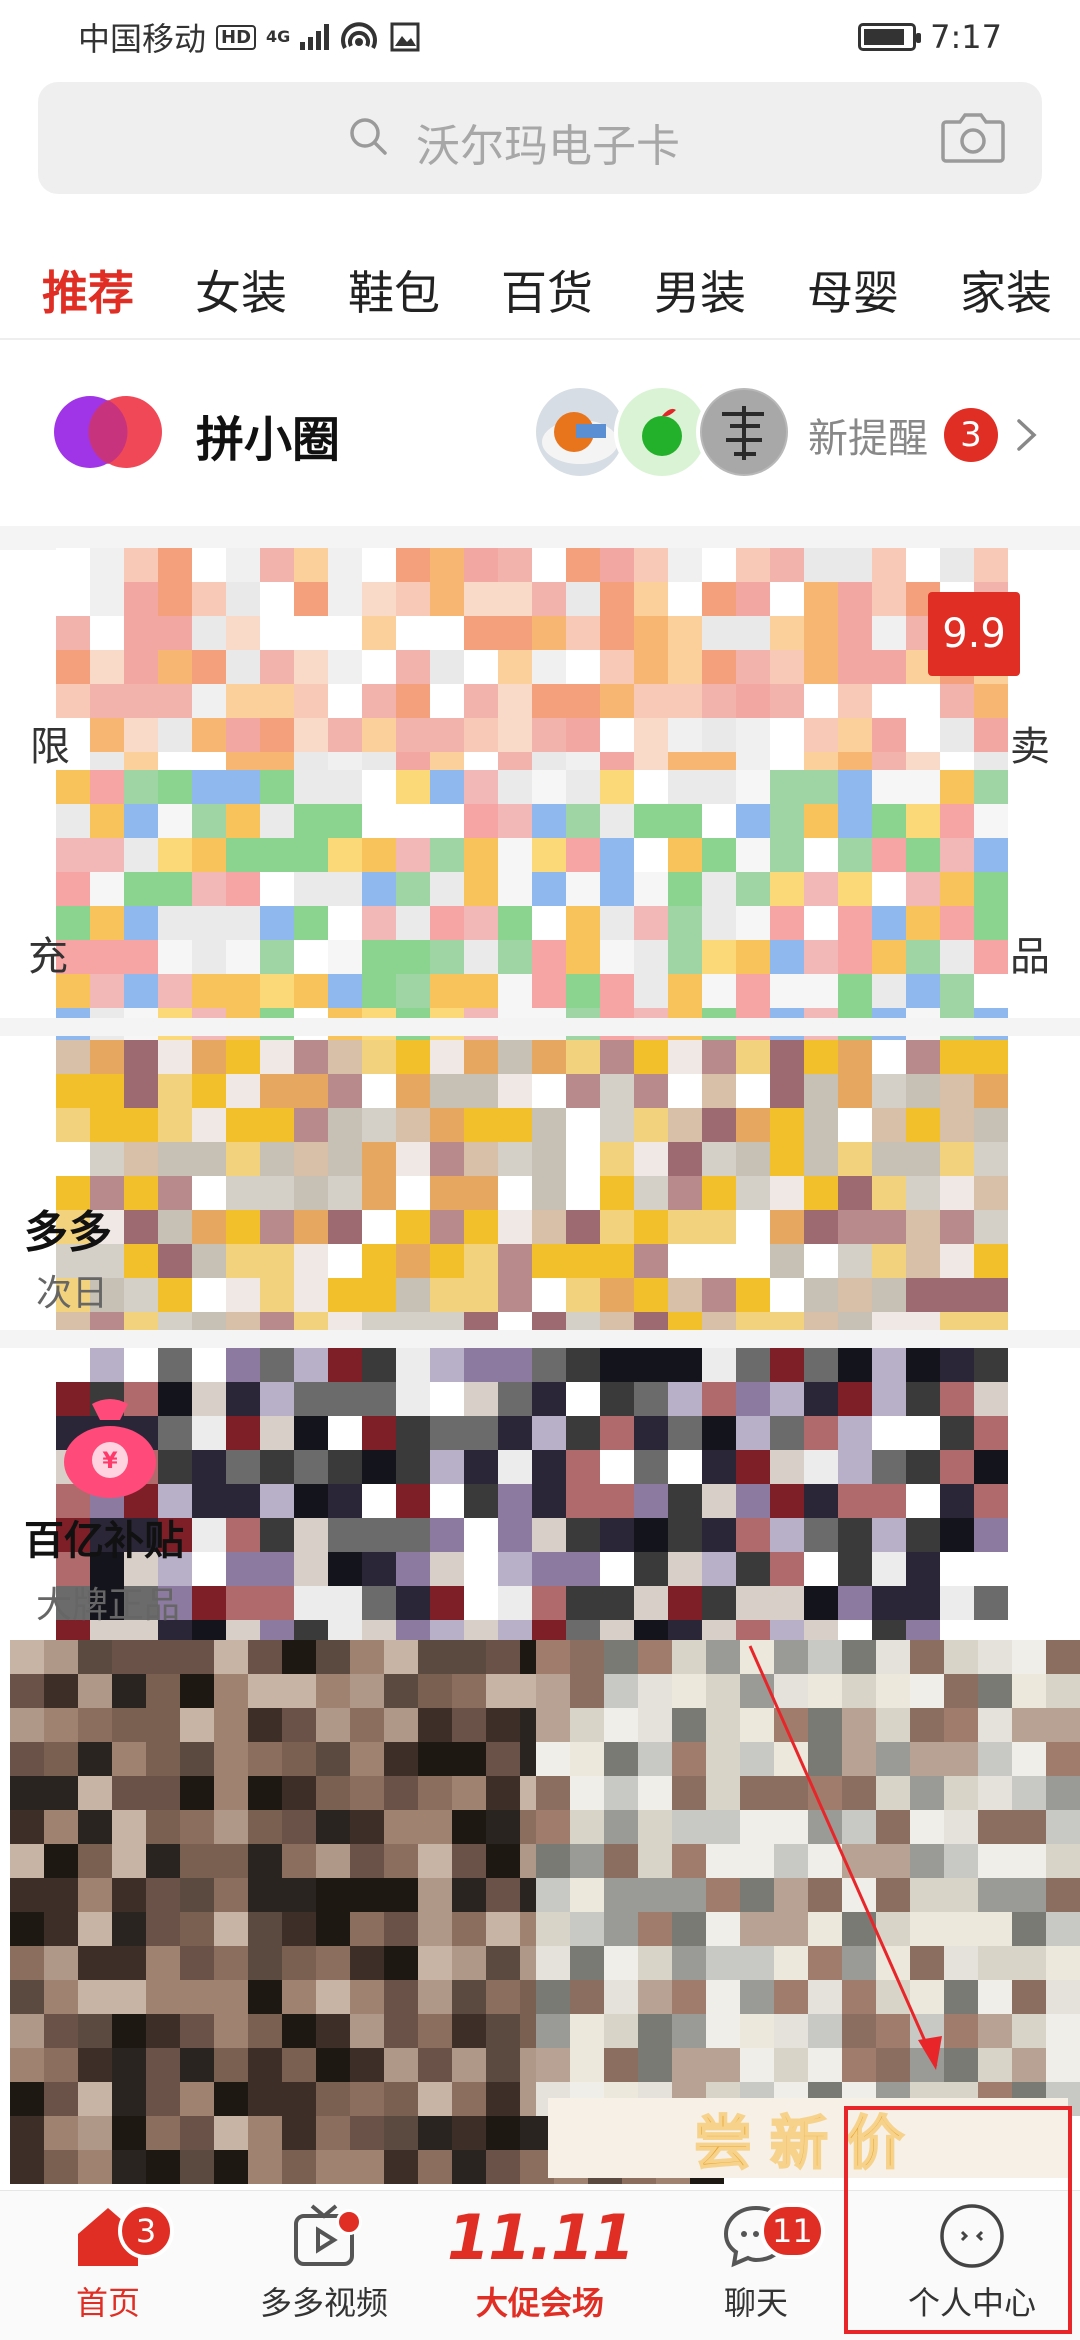  I want to click on mosaic-block, so click(532, 1193).